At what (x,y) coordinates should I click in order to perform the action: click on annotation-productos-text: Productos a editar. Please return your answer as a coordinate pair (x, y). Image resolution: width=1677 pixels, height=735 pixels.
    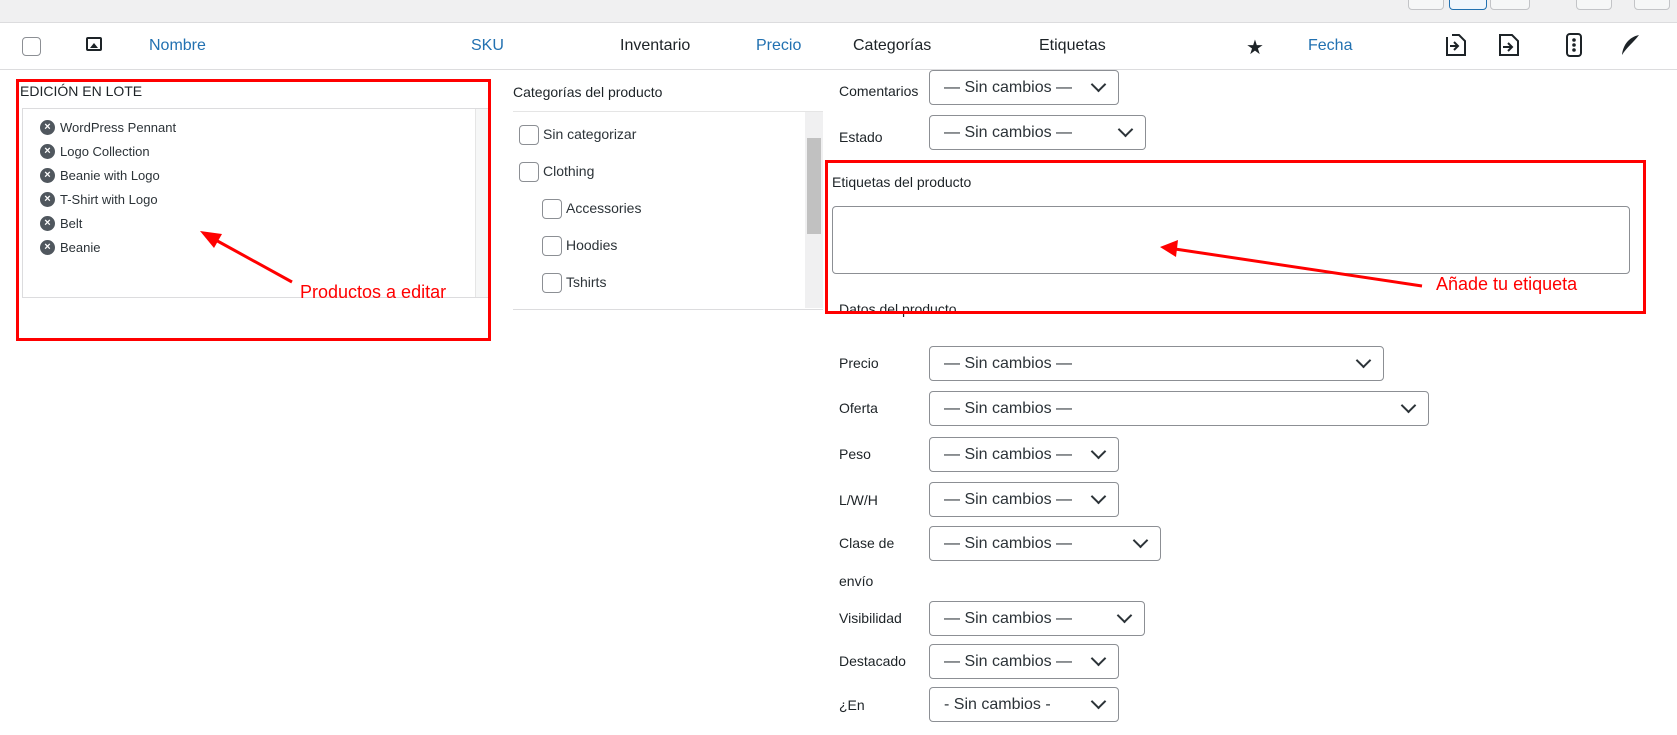
    Looking at the image, I should click on (373, 292).